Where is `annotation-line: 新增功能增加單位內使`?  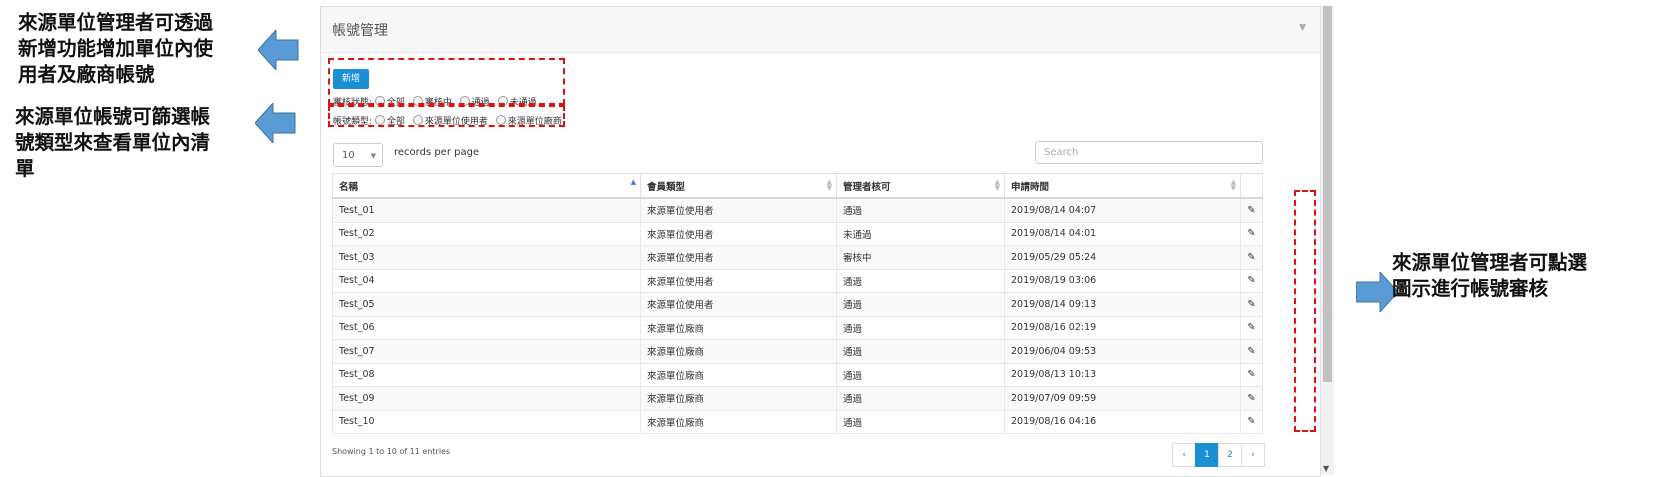
annotation-line: 新增功能增加單位內使 is located at coordinates (116, 48).